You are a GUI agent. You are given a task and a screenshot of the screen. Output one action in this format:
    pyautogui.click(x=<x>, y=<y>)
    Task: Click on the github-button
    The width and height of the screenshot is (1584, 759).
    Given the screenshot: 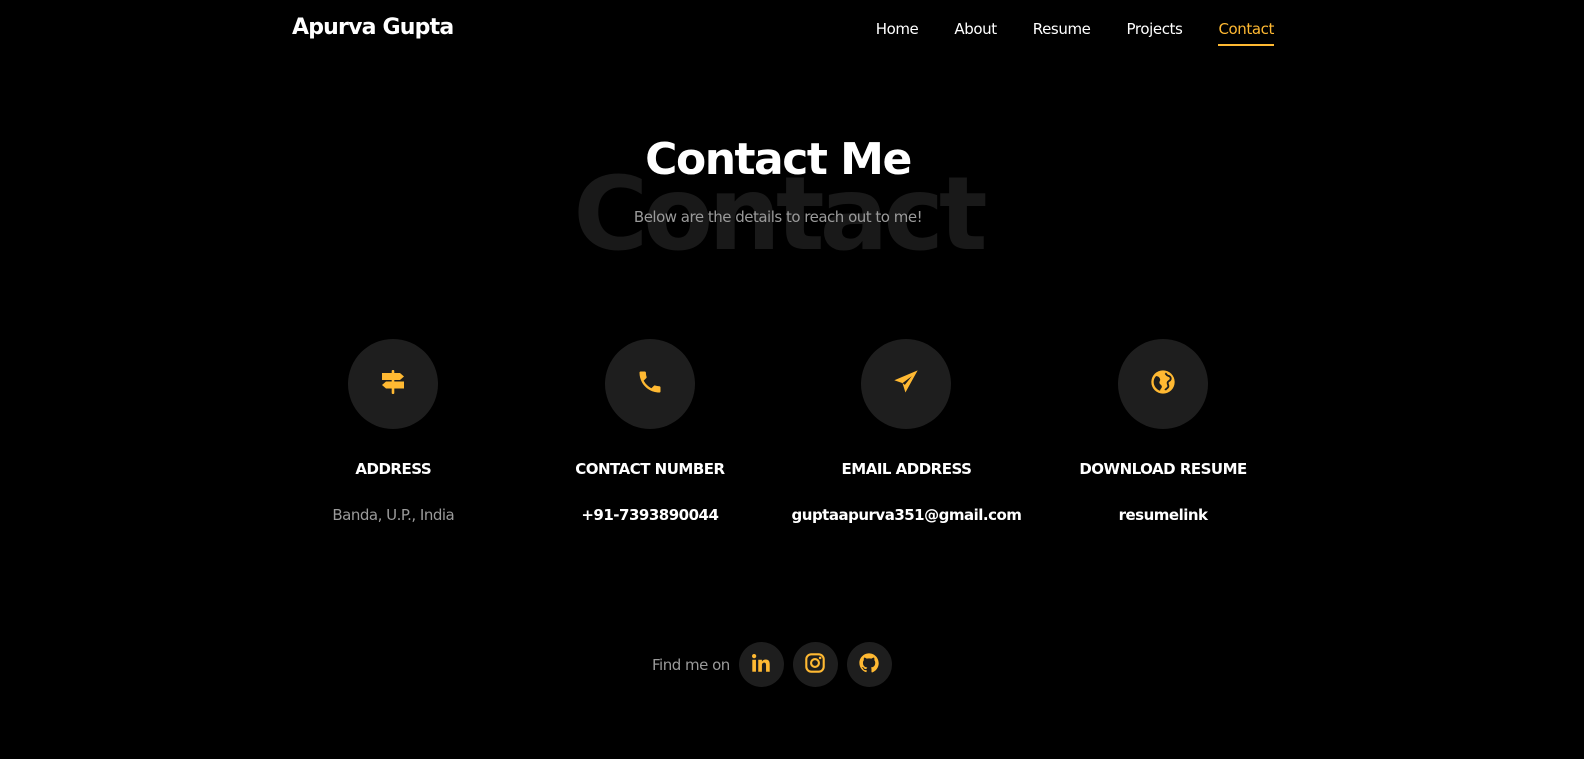 What is the action you would take?
    pyautogui.click(x=869, y=664)
    